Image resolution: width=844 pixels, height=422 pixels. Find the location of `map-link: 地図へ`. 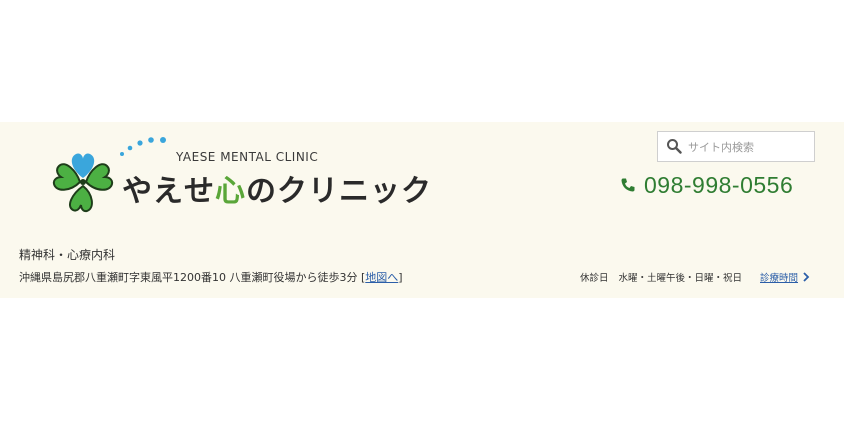

map-link: 地図へ is located at coordinates (381, 277).